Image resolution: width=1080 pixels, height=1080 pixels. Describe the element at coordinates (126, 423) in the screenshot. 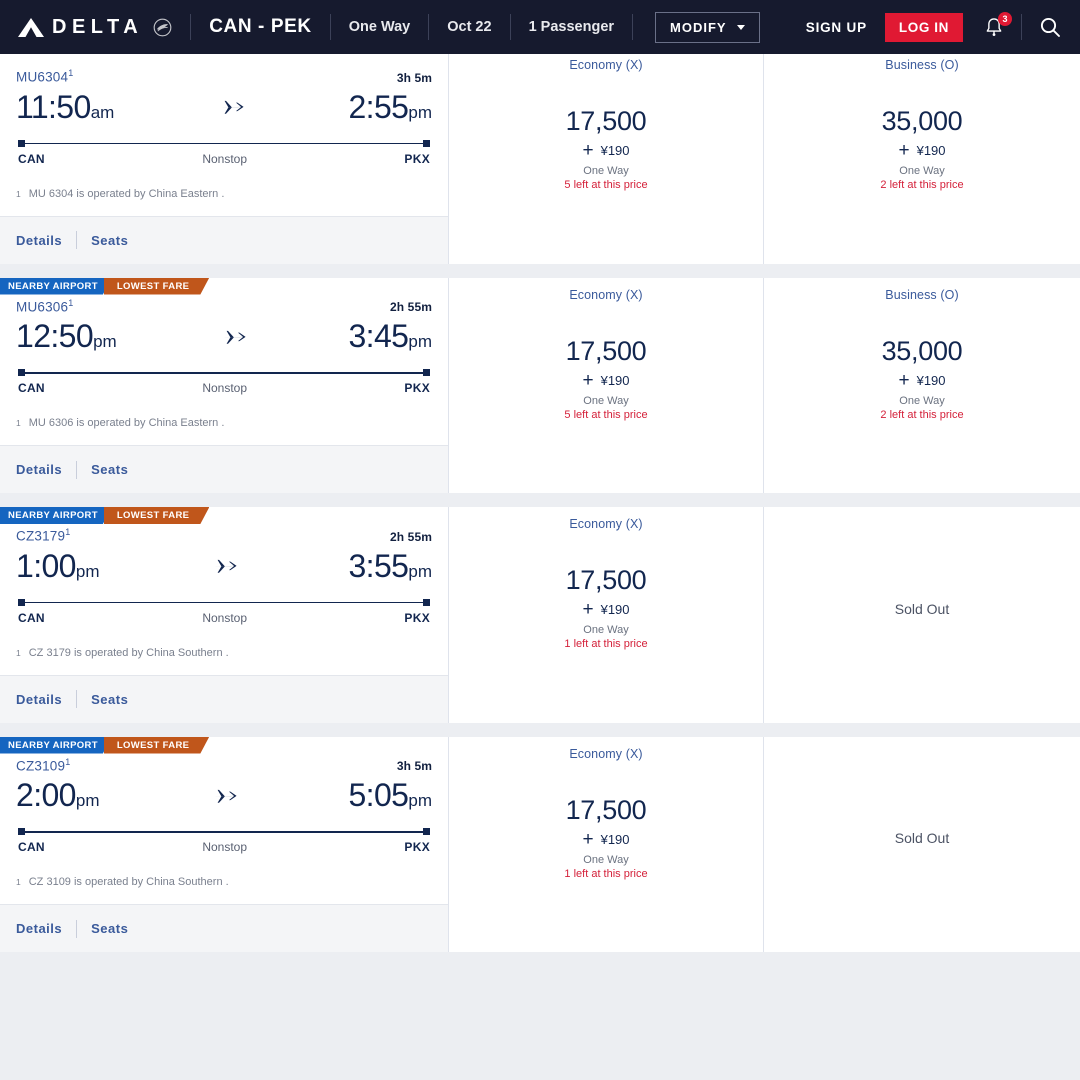

I see `operated-by-text: MU 6306 is operated by China Eastern .` at that location.